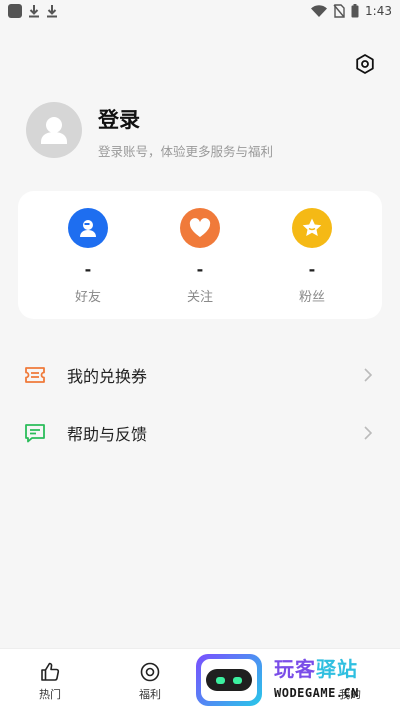  Describe the element at coordinates (312, 255) in the screenshot. I see `stat-fans: - 粉丝` at that location.